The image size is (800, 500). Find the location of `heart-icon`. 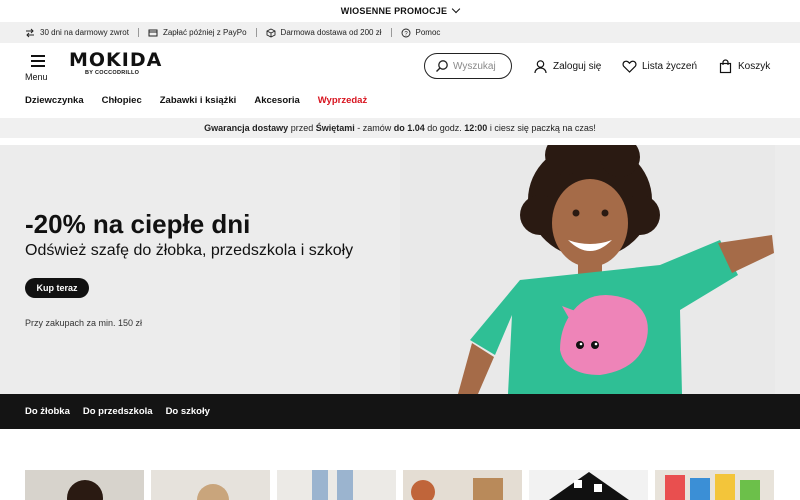

heart-icon is located at coordinates (629, 66).